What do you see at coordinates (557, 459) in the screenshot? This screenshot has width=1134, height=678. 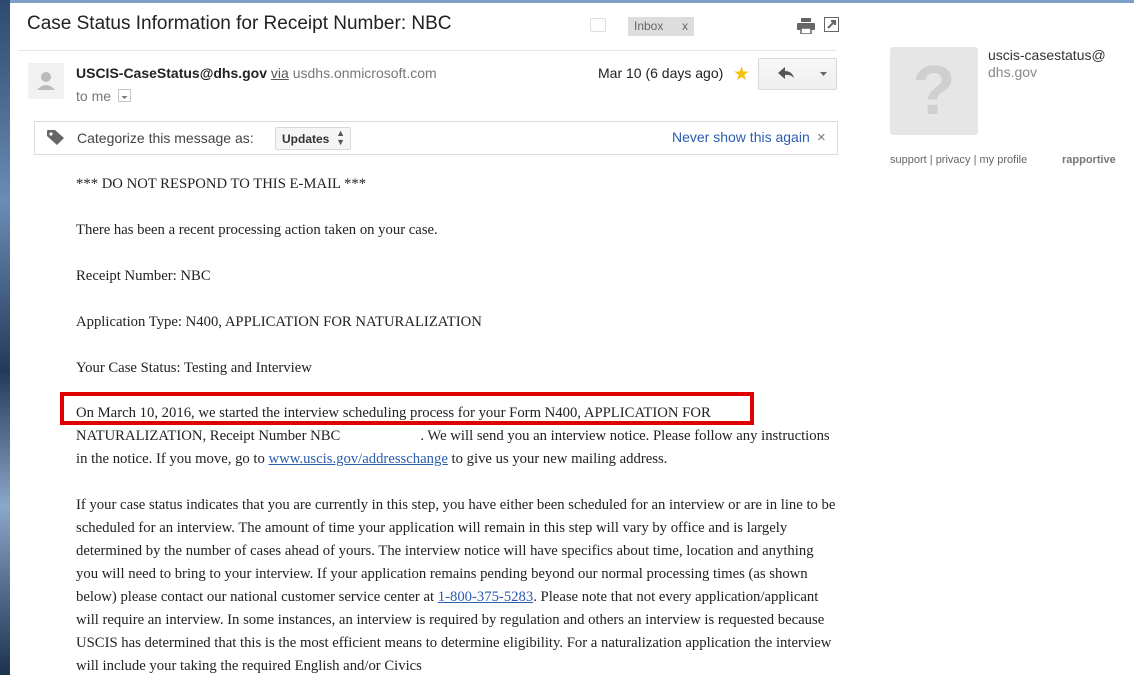 I see `para1-text-c: to give us your new mailing address.` at bounding box center [557, 459].